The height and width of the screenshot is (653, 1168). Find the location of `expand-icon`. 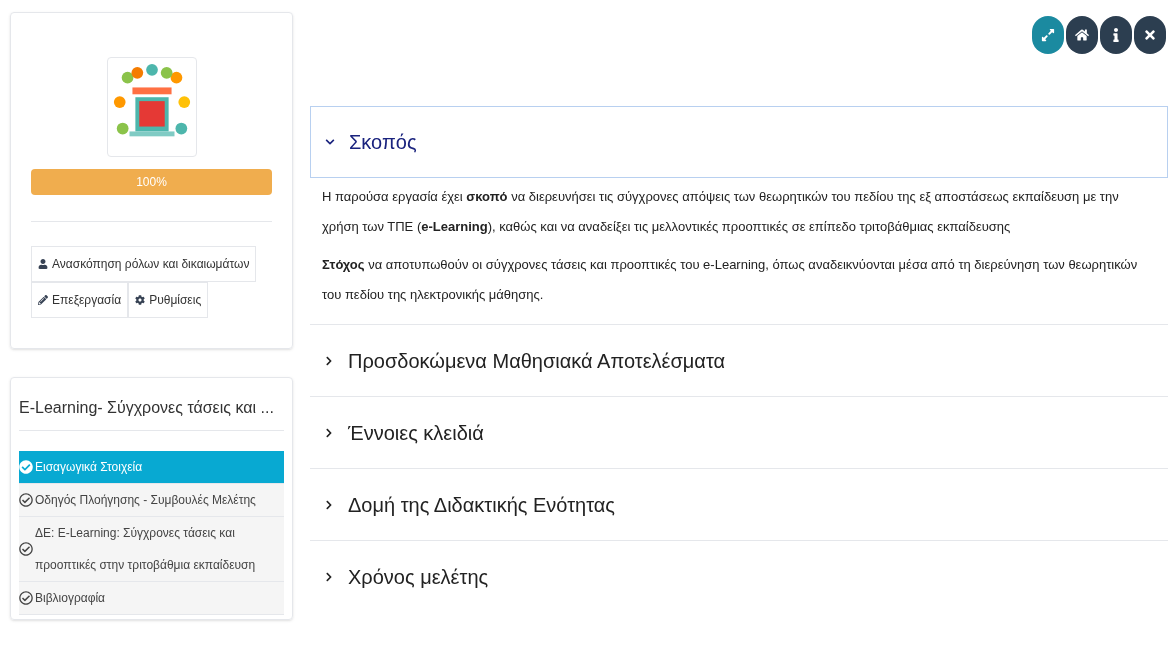

expand-icon is located at coordinates (1048, 35).